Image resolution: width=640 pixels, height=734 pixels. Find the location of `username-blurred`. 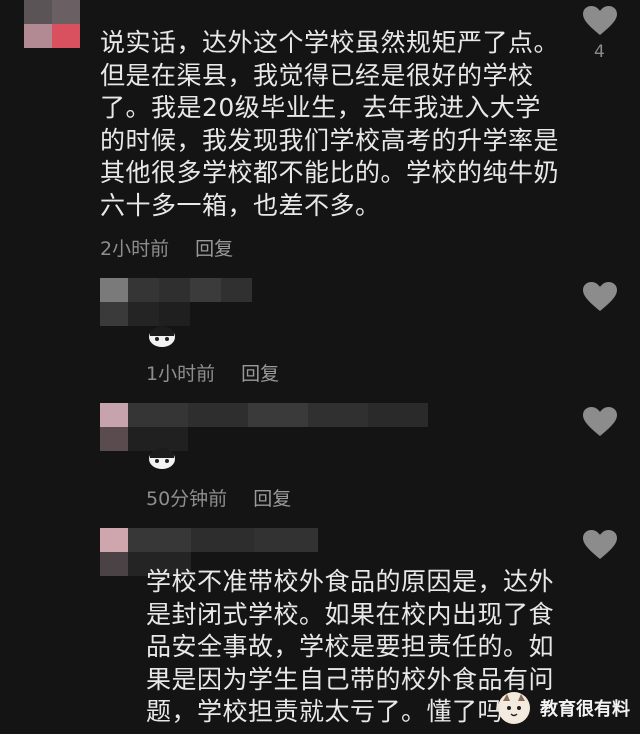

username-blurred is located at coordinates (190, 302).